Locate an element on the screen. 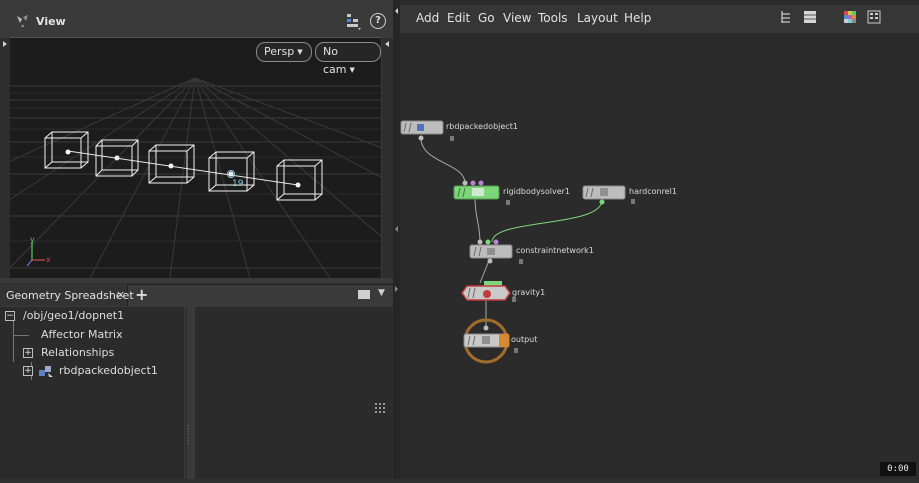  tree-item-label: Relationships is located at coordinates (78, 352).